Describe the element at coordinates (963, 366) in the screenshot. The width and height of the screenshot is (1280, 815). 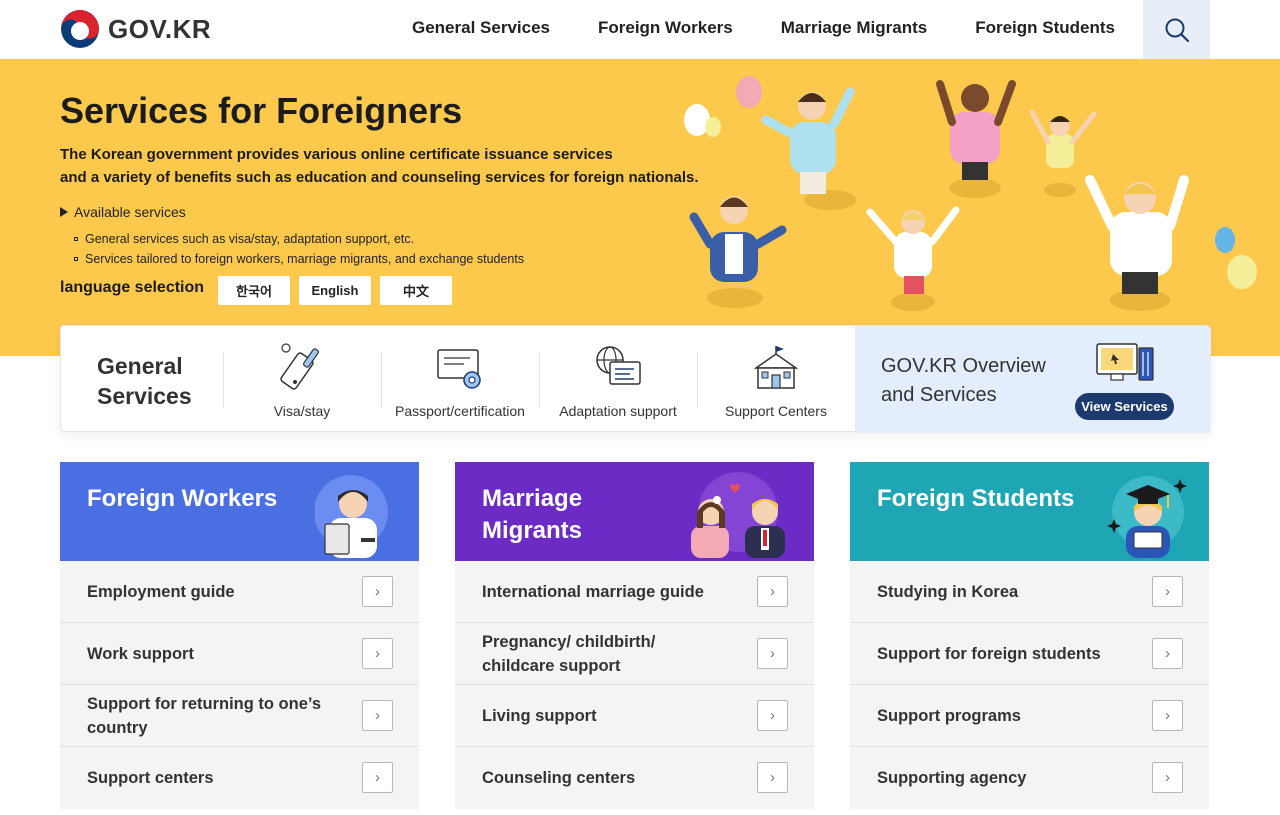
I see `gov-overview-line-1: GOV.KR Overview` at that location.